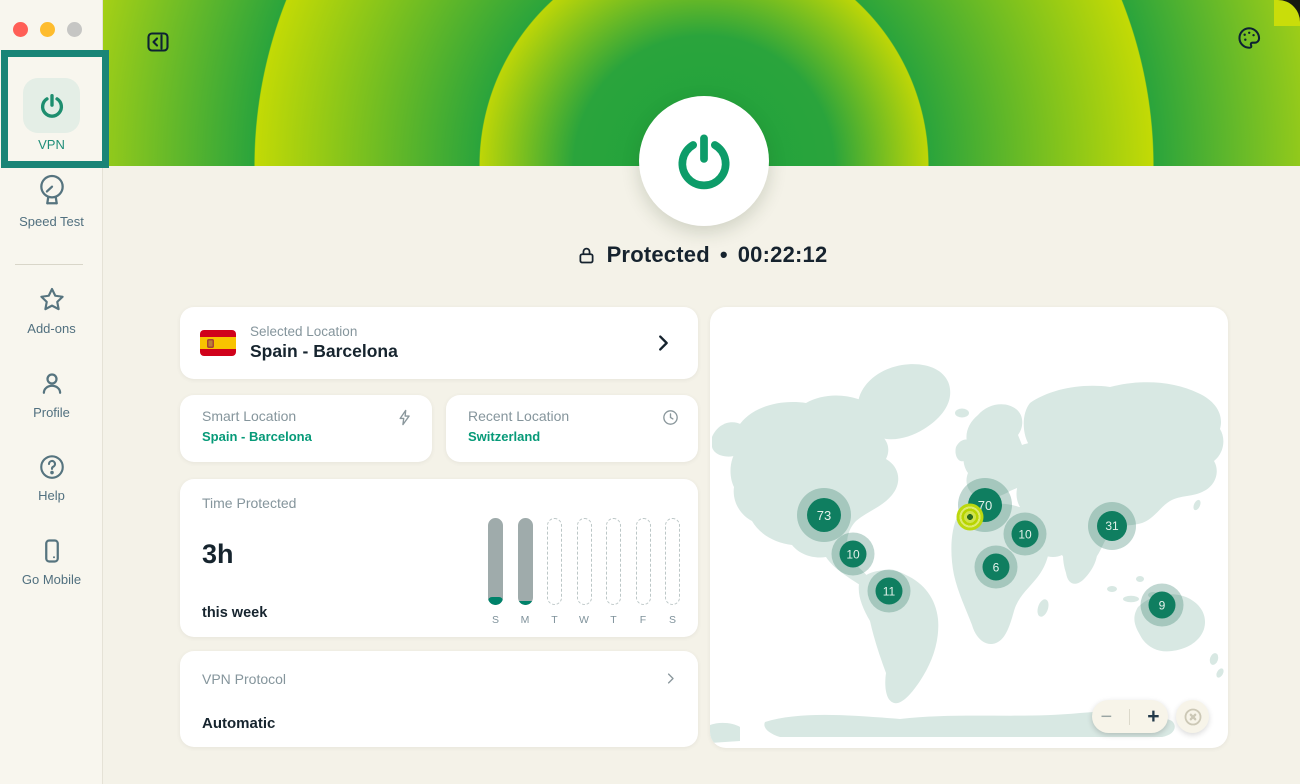  Describe the element at coordinates (1287, 13) in the screenshot. I see `window-corner` at that location.